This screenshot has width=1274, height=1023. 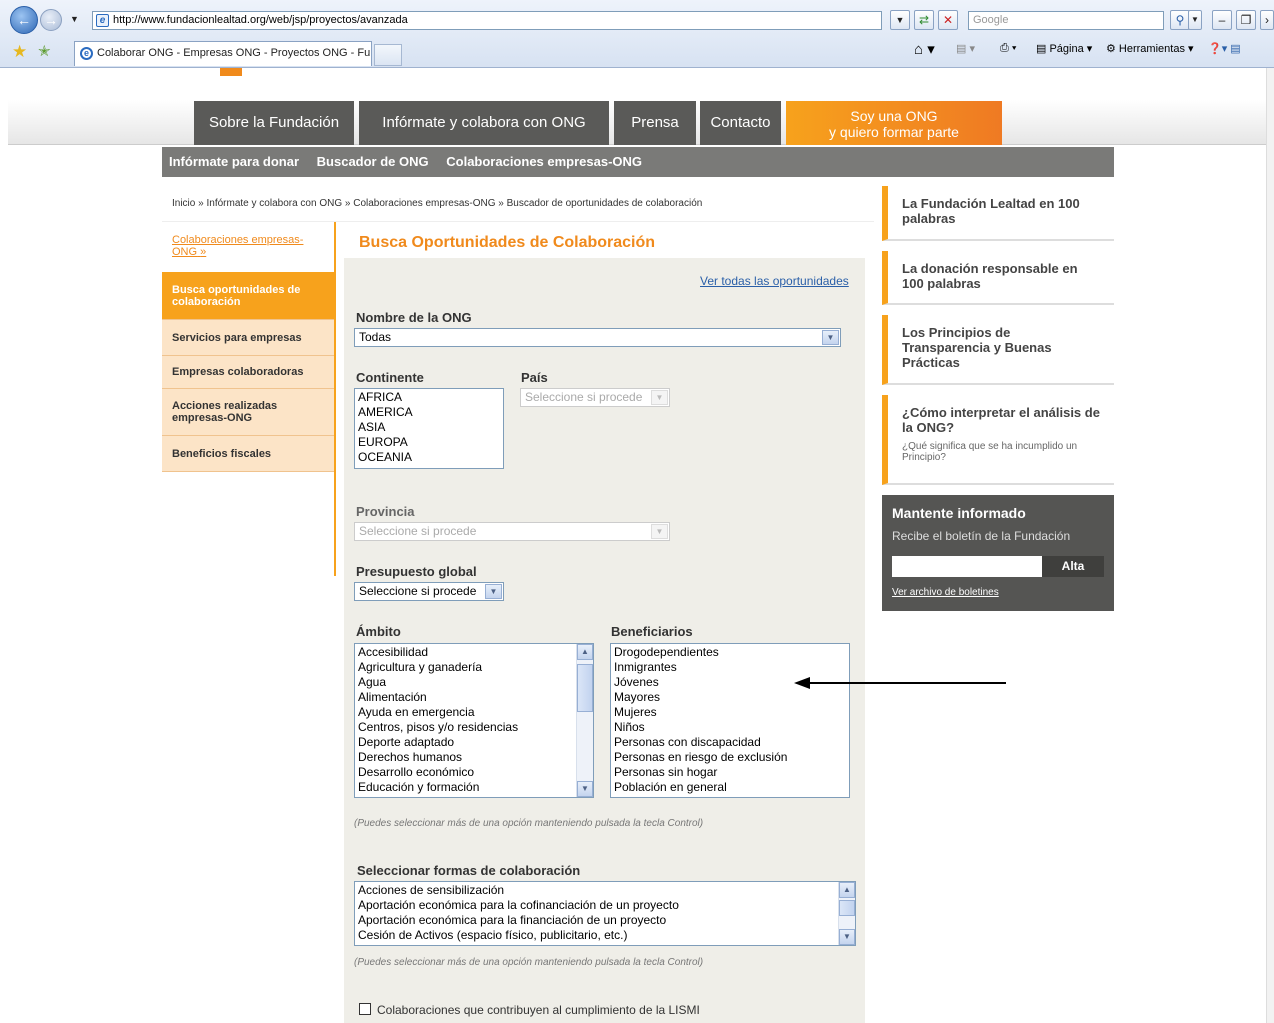 I want to click on page-scrollbar, so click(x=1270, y=545).